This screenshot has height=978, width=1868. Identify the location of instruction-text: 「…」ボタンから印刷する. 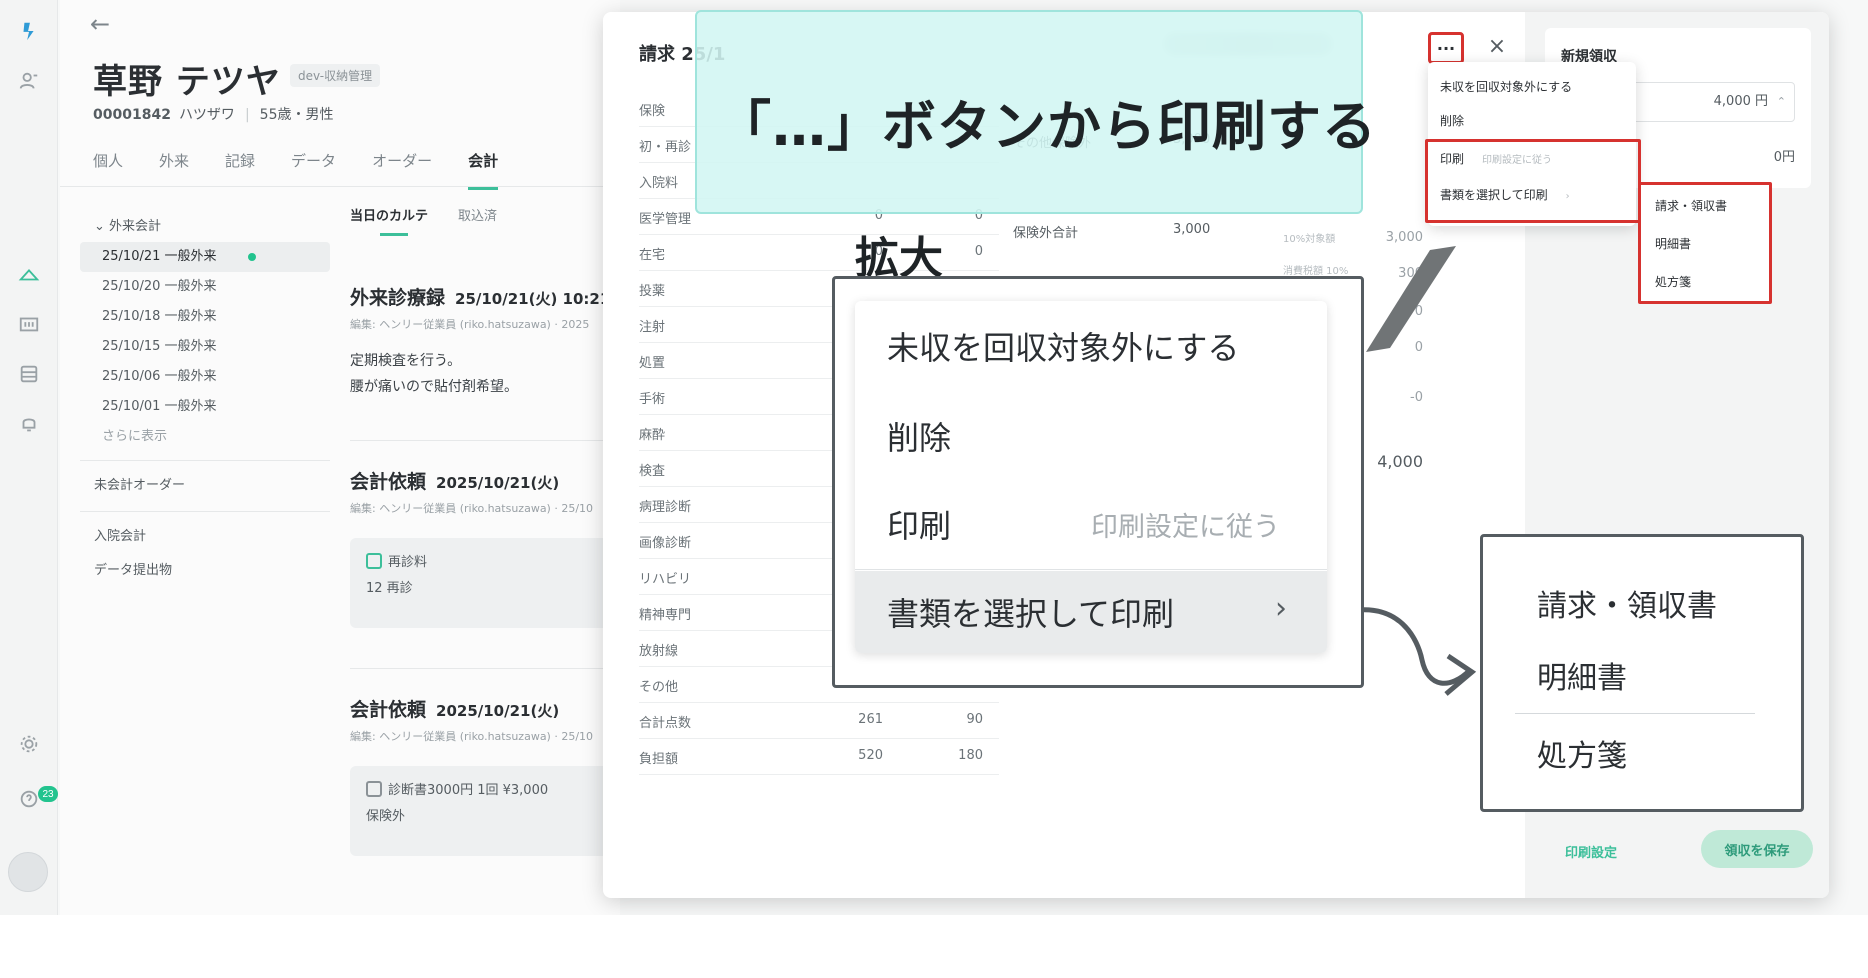
(1047, 126).